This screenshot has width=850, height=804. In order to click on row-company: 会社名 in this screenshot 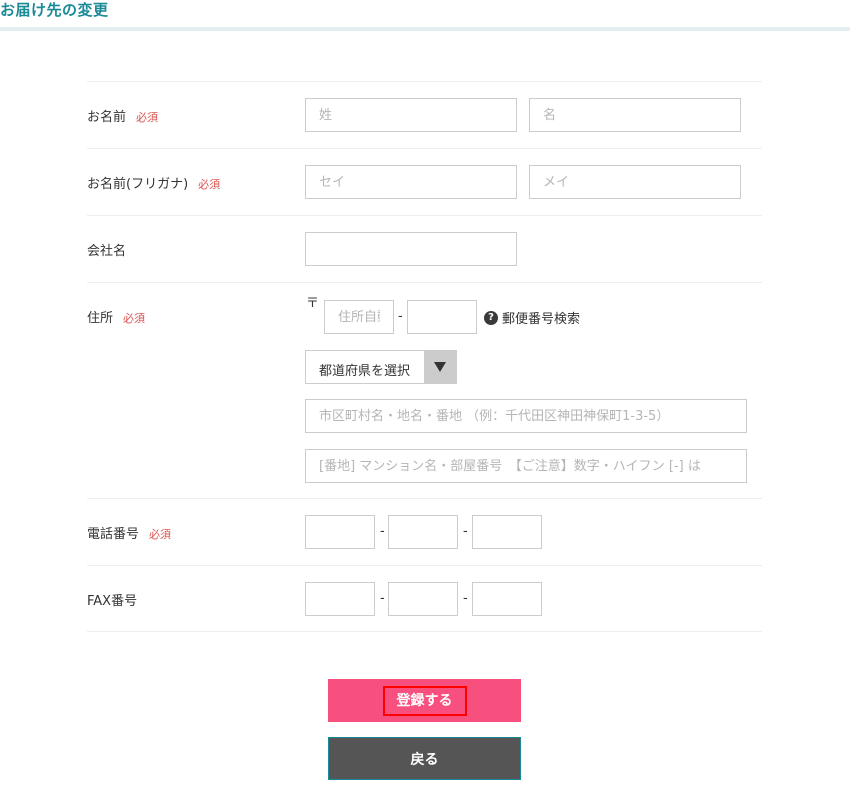, I will do `click(424, 248)`.